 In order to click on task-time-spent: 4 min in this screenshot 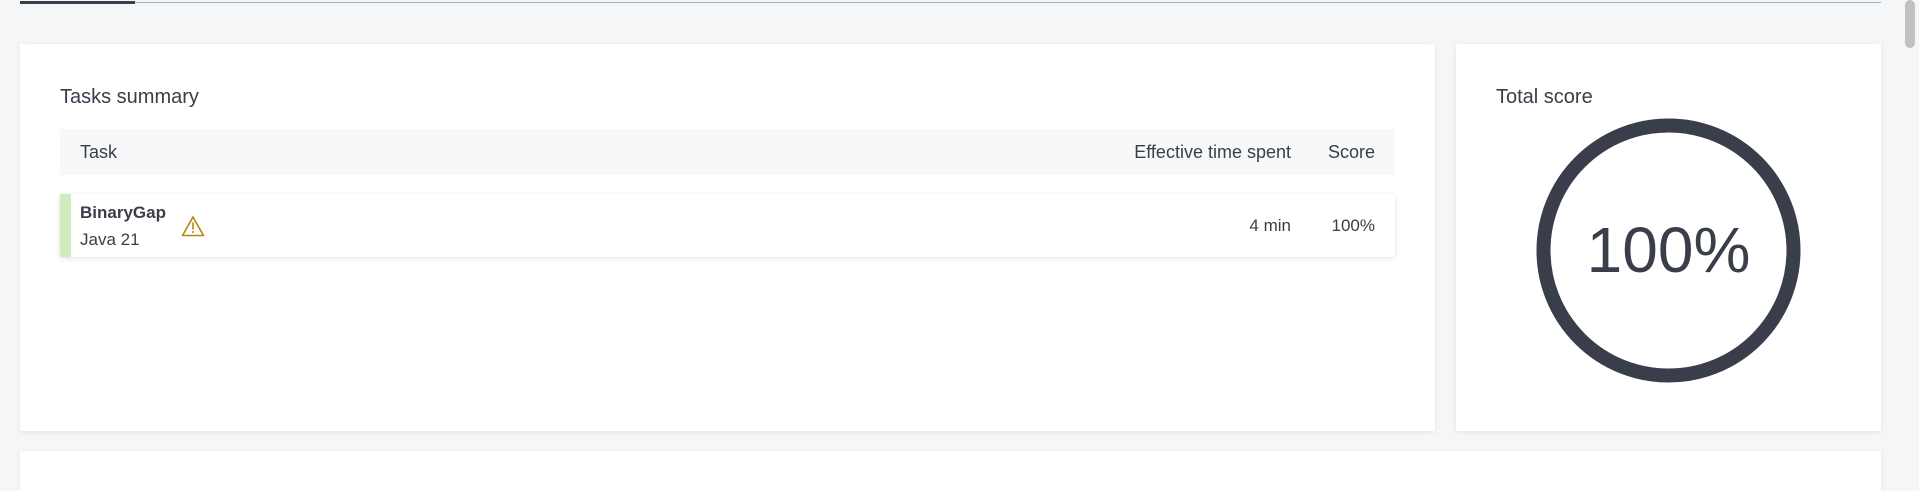, I will do `click(1270, 225)`.